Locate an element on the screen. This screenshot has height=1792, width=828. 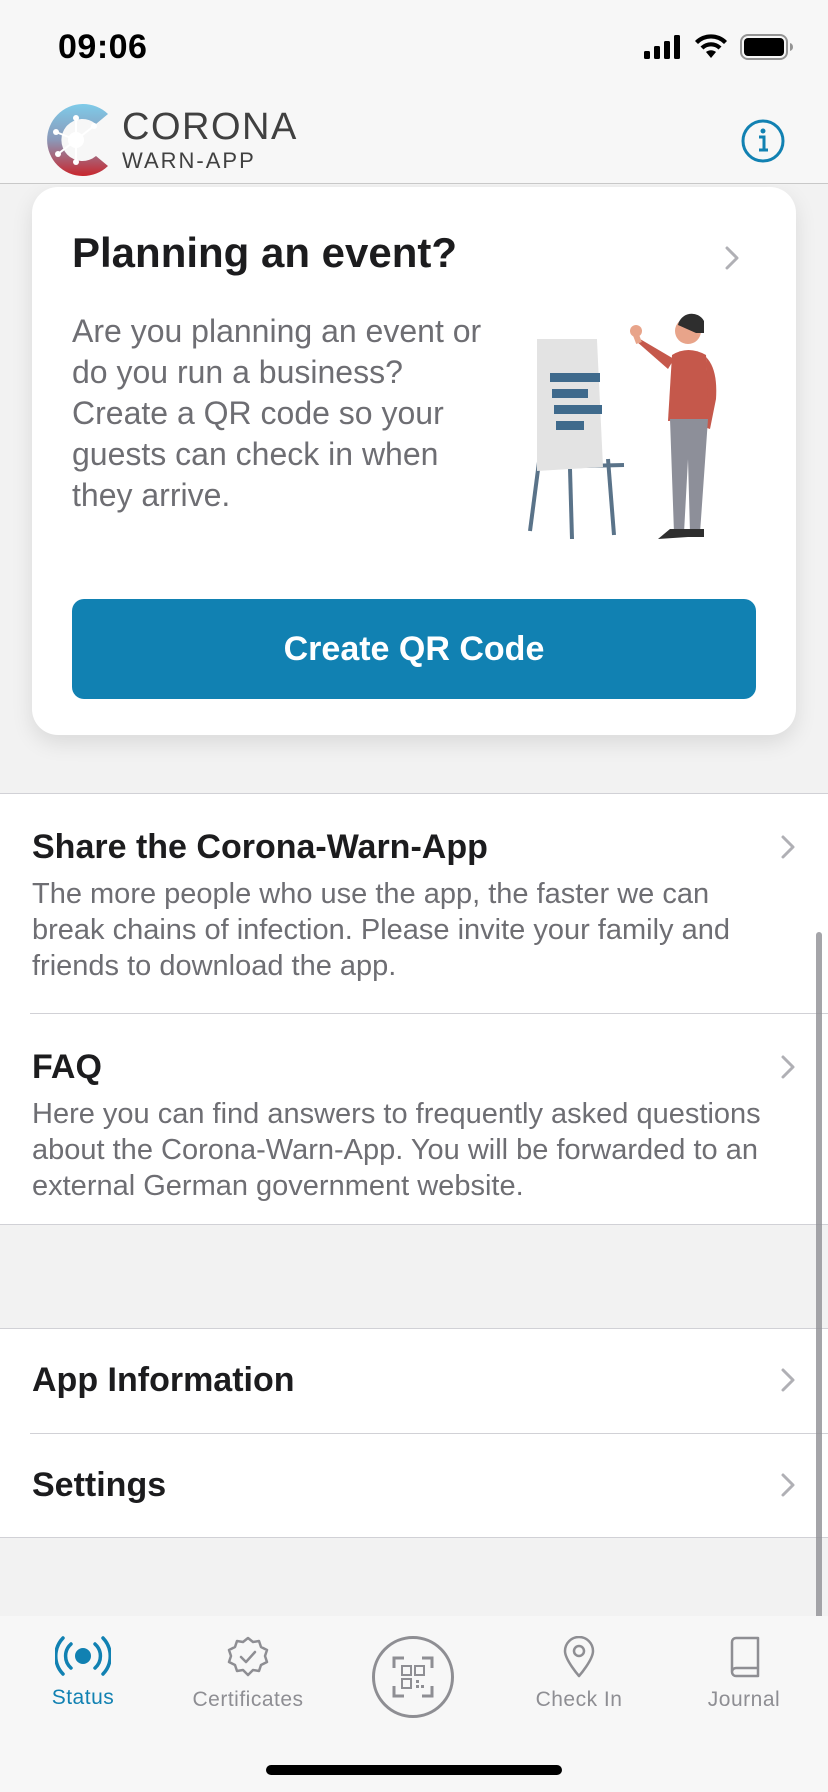
corona-warn-app-logo-icon is located at coordinates (77, 140).